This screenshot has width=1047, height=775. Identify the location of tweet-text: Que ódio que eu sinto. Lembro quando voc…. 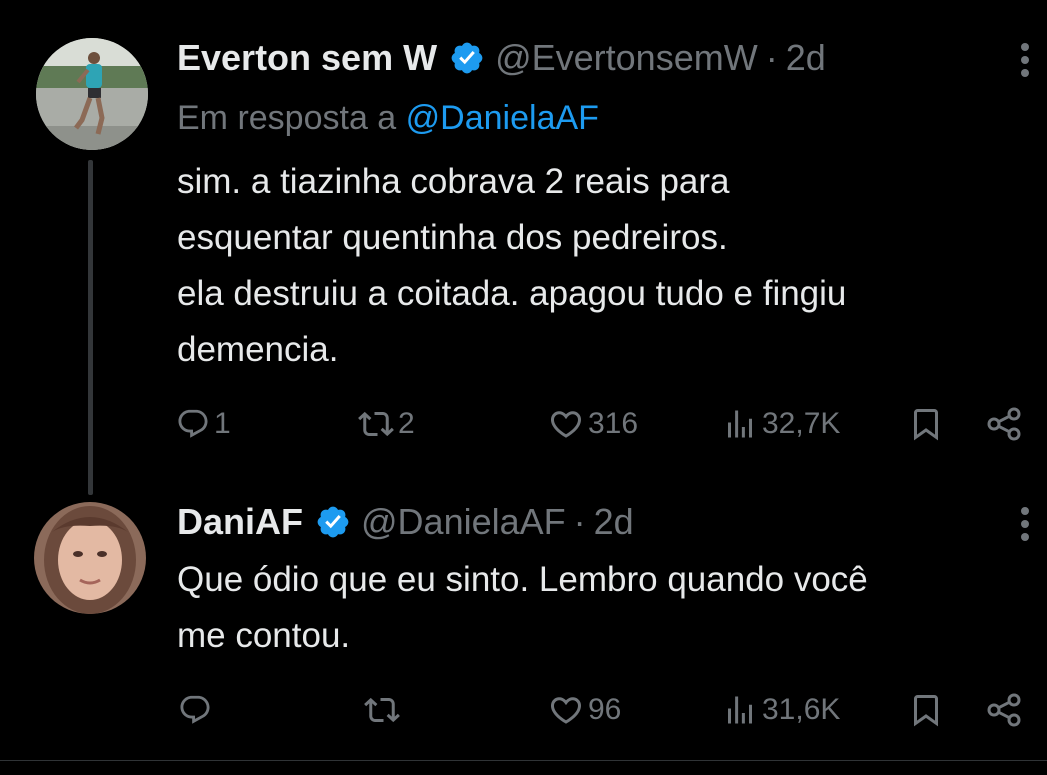
(602, 608).